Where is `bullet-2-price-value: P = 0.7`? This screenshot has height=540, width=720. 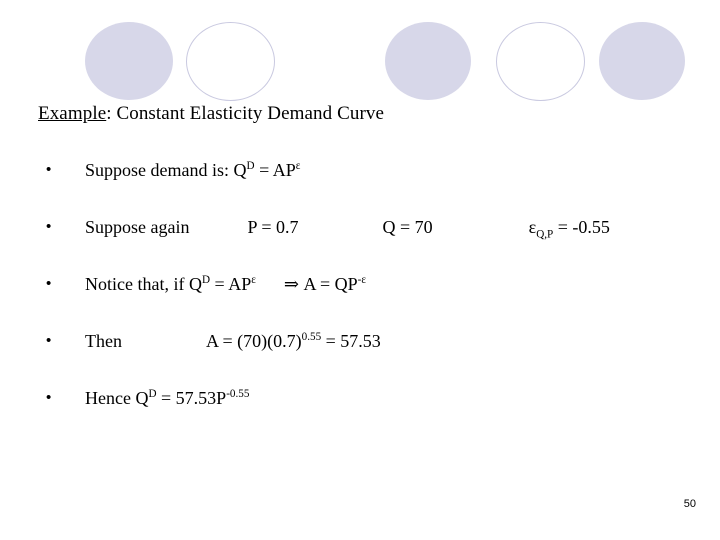
bullet-2-price-value: P = 0.7 is located at coordinates (273, 227).